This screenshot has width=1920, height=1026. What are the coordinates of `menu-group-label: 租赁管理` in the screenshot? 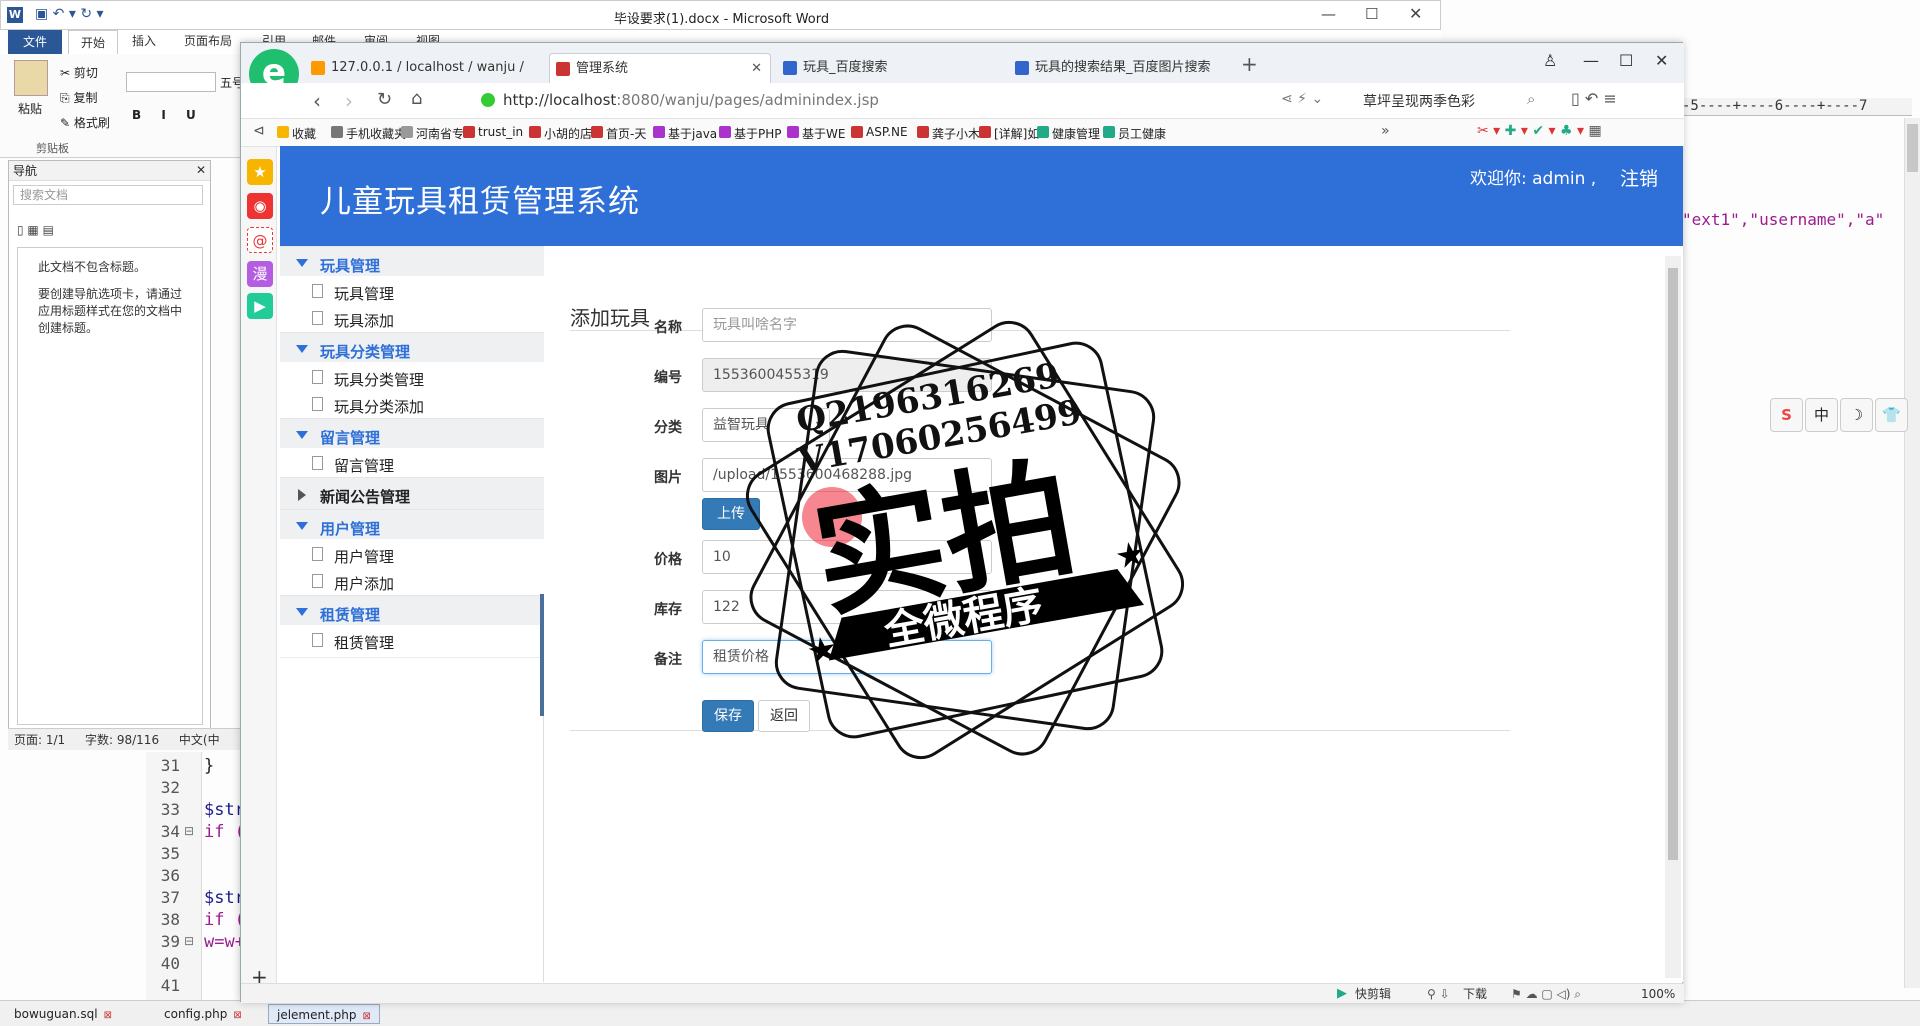 It's located at (350, 615).